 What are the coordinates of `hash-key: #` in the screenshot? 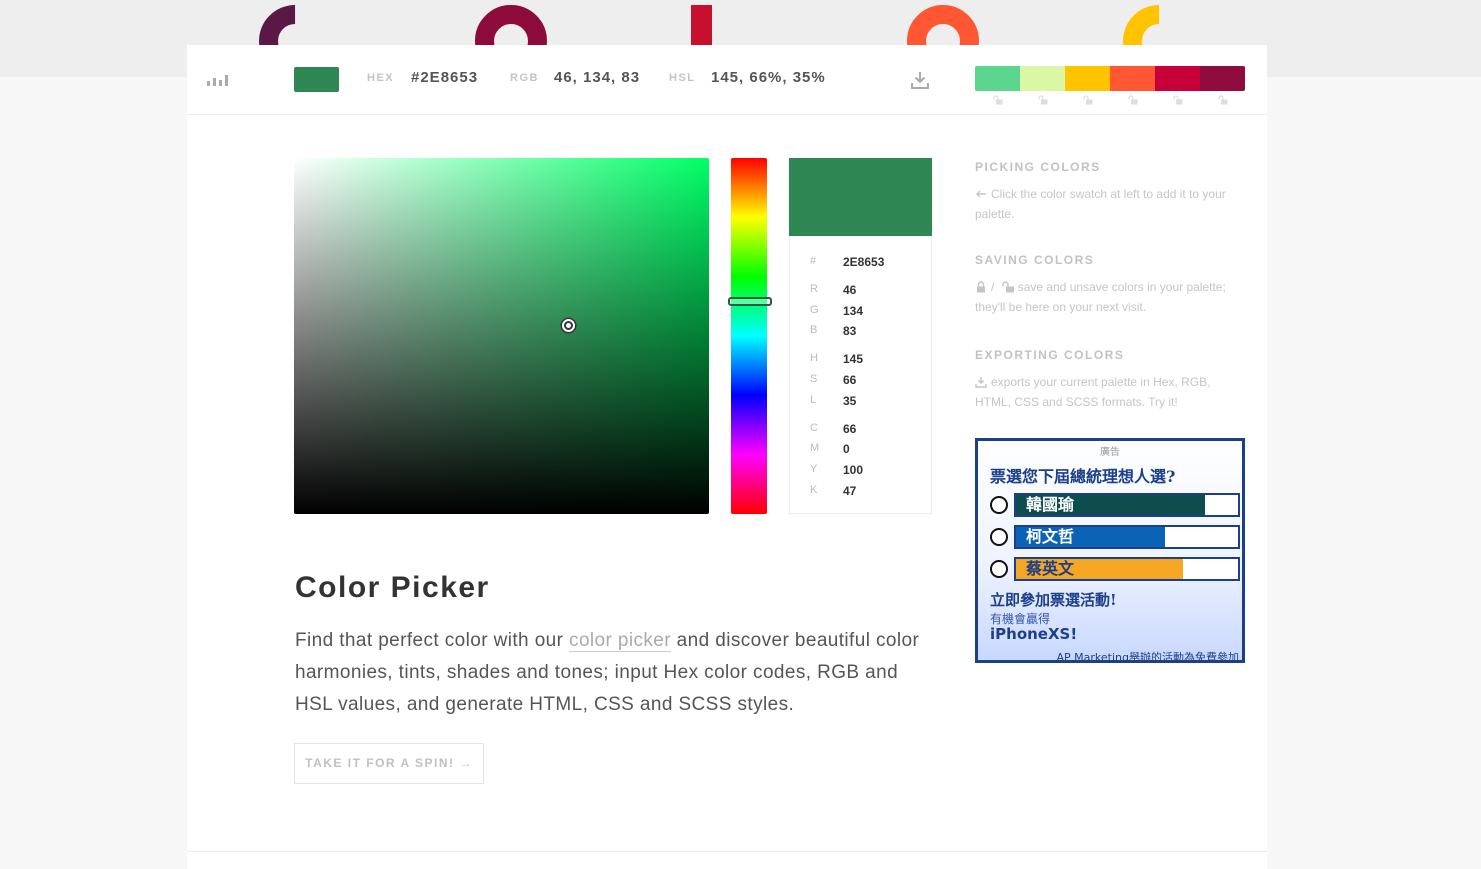 It's located at (813, 261).